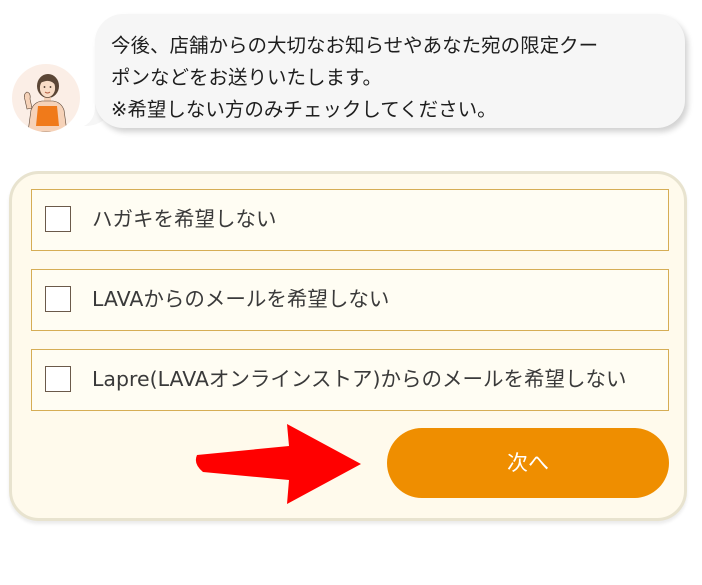  Describe the element at coordinates (528, 463) in the screenshot. I see `next-button: 次へ` at that location.